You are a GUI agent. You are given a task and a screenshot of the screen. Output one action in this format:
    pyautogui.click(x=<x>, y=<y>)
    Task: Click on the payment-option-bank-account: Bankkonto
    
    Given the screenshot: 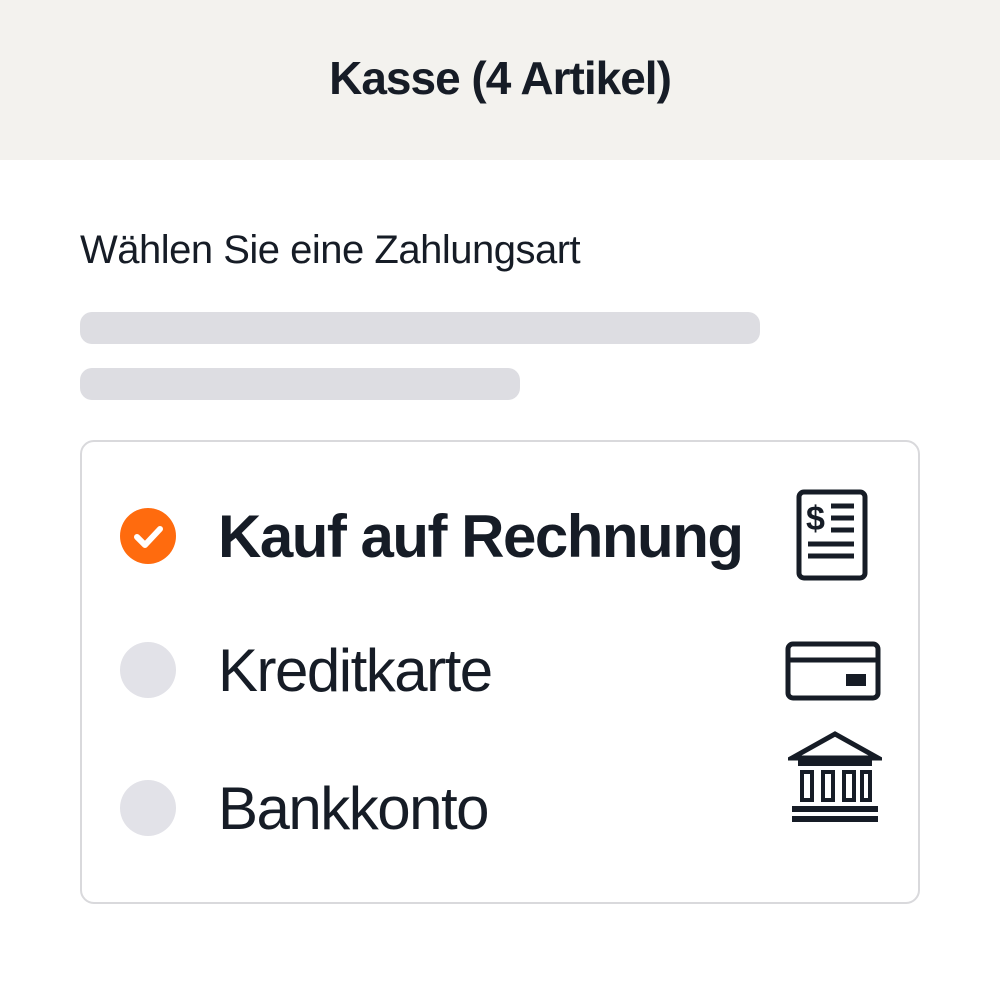 What is the action you would take?
    pyautogui.click(x=500, y=800)
    